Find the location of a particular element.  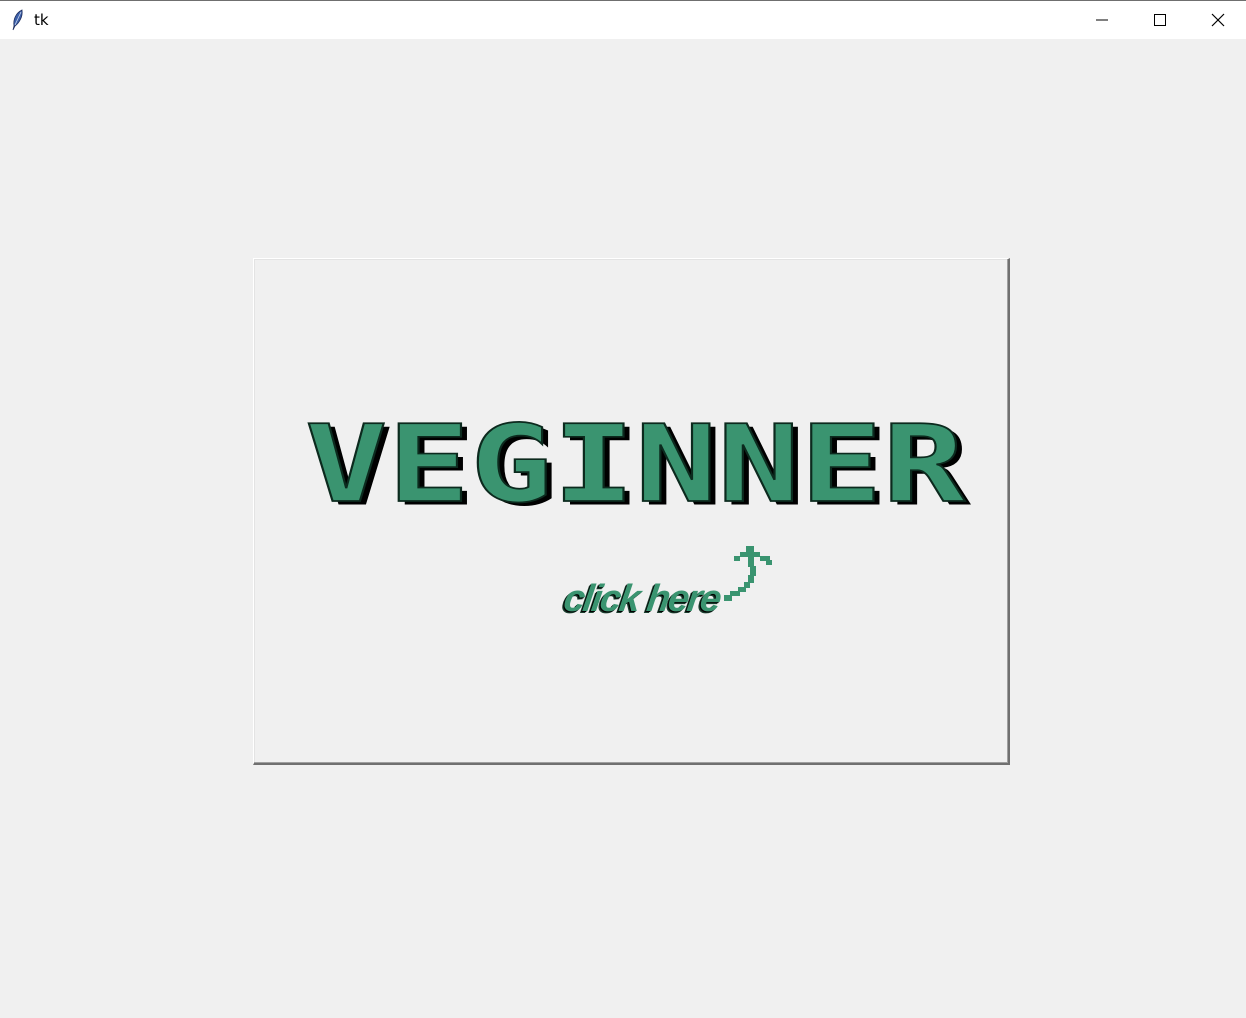

veginner-logo: VEGINNER VEGINNER is located at coordinates (637, 471).